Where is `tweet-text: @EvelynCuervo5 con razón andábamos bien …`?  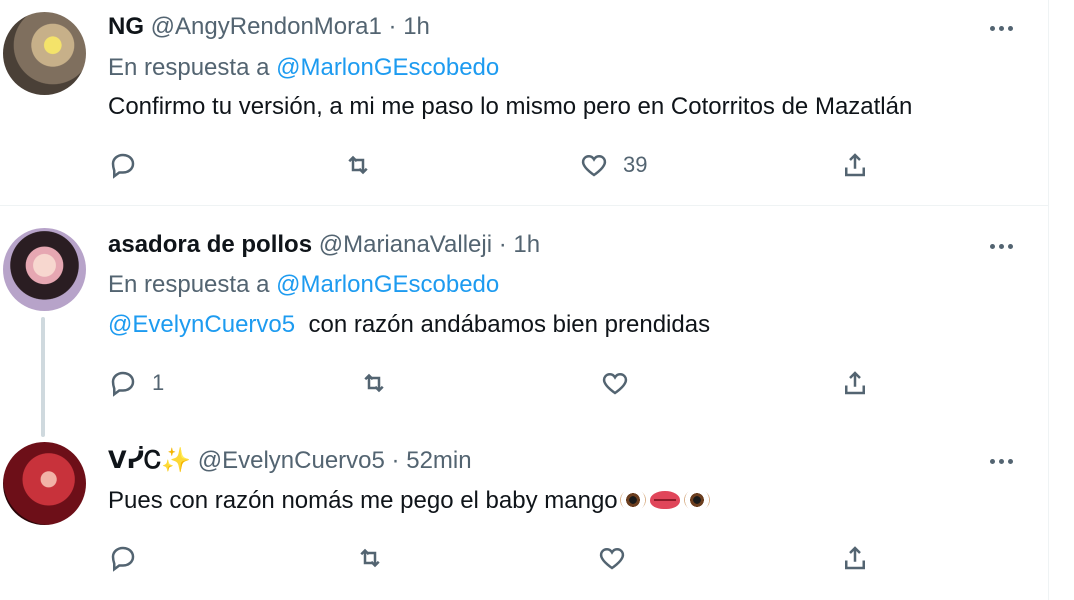 tweet-text: @EvelynCuervo5 con razón andábamos bien … is located at coordinates (409, 325).